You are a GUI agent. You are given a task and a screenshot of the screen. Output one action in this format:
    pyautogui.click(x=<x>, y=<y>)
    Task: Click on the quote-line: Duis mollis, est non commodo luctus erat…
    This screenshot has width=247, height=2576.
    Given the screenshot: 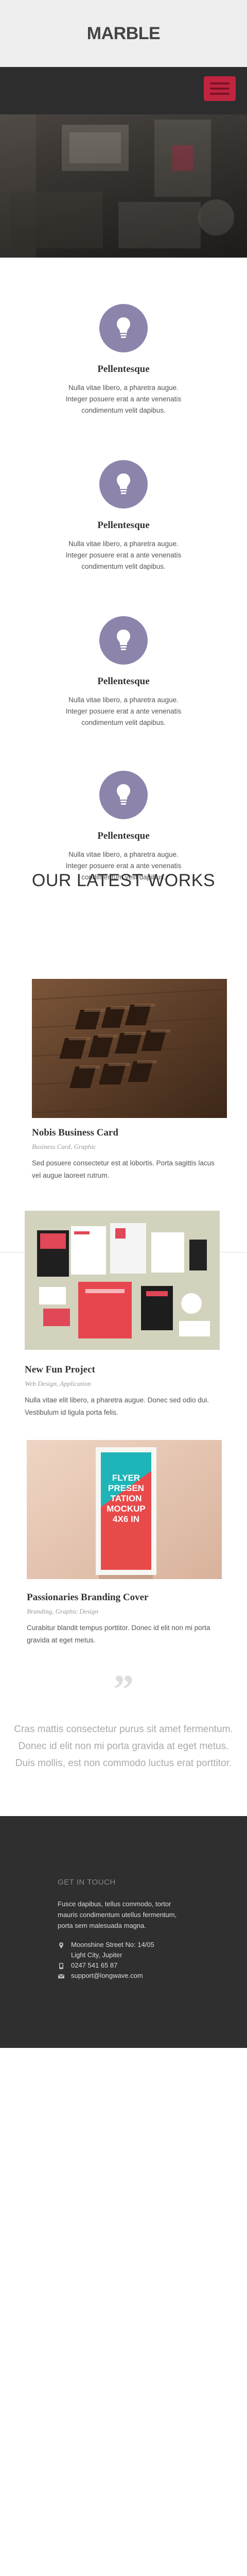 What is the action you would take?
    pyautogui.click(x=123, y=1764)
    